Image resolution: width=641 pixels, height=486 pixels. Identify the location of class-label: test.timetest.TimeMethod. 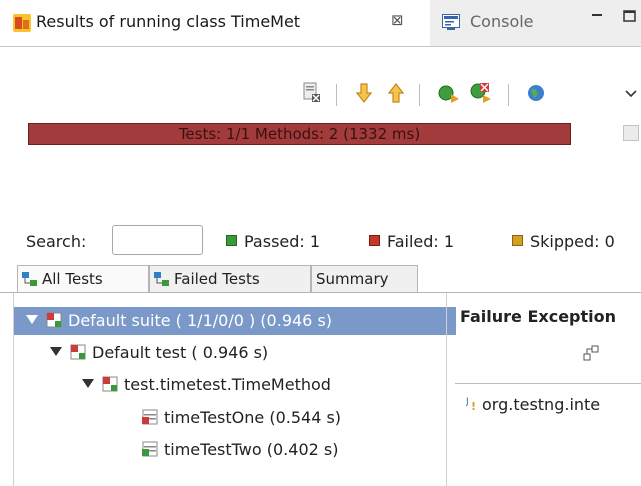
(227, 384).